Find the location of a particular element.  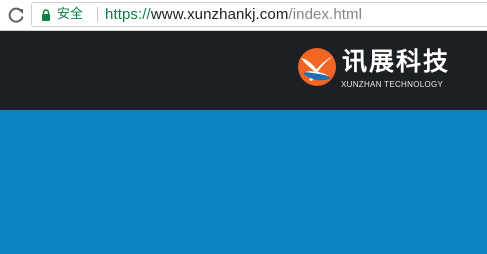

logo-mark-icon is located at coordinates (317, 67).